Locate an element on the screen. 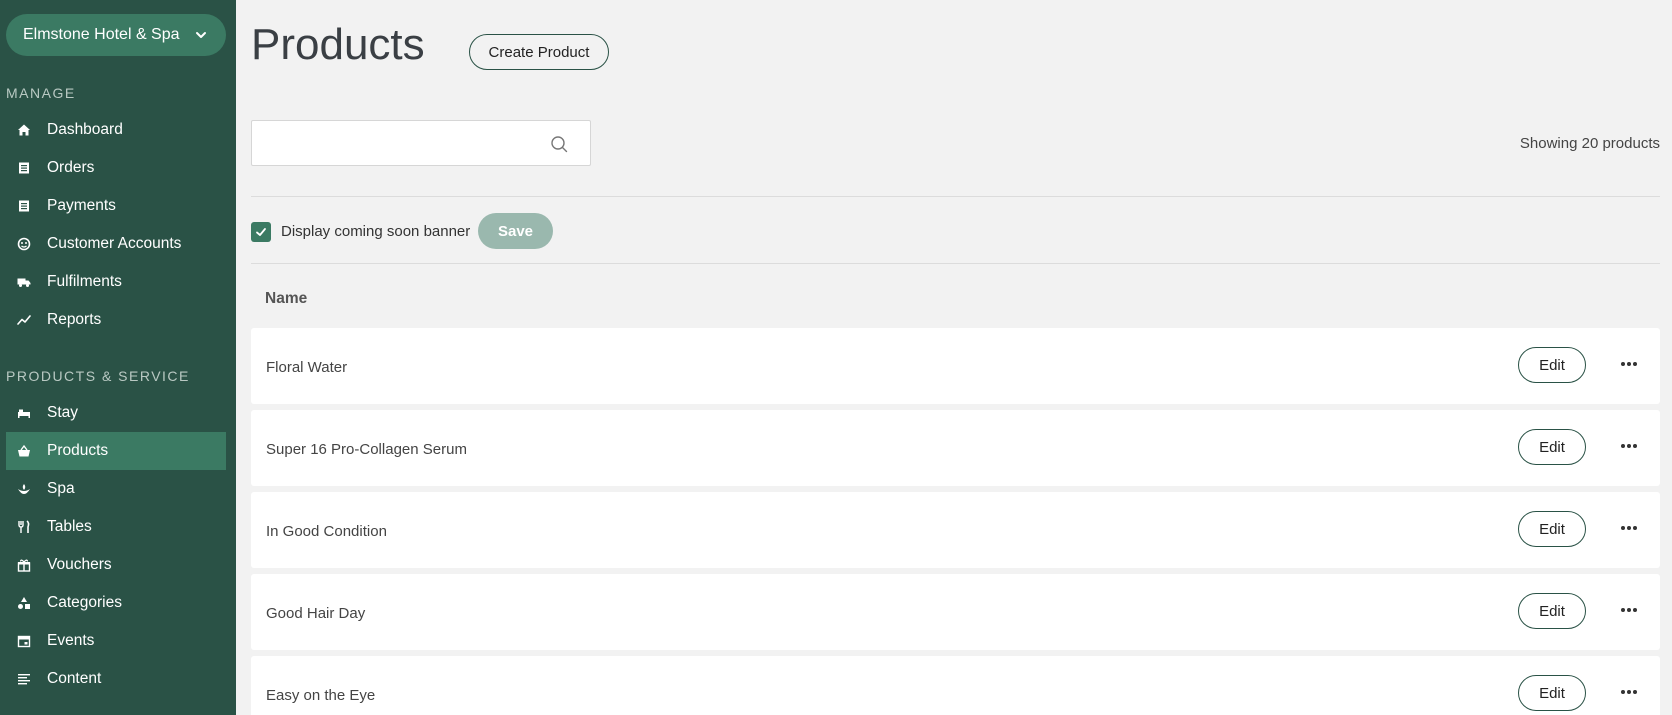 The width and height of the screenshot is (1672, 715). sidebar-item-spa: Spa is located at coordinates (116, 489).